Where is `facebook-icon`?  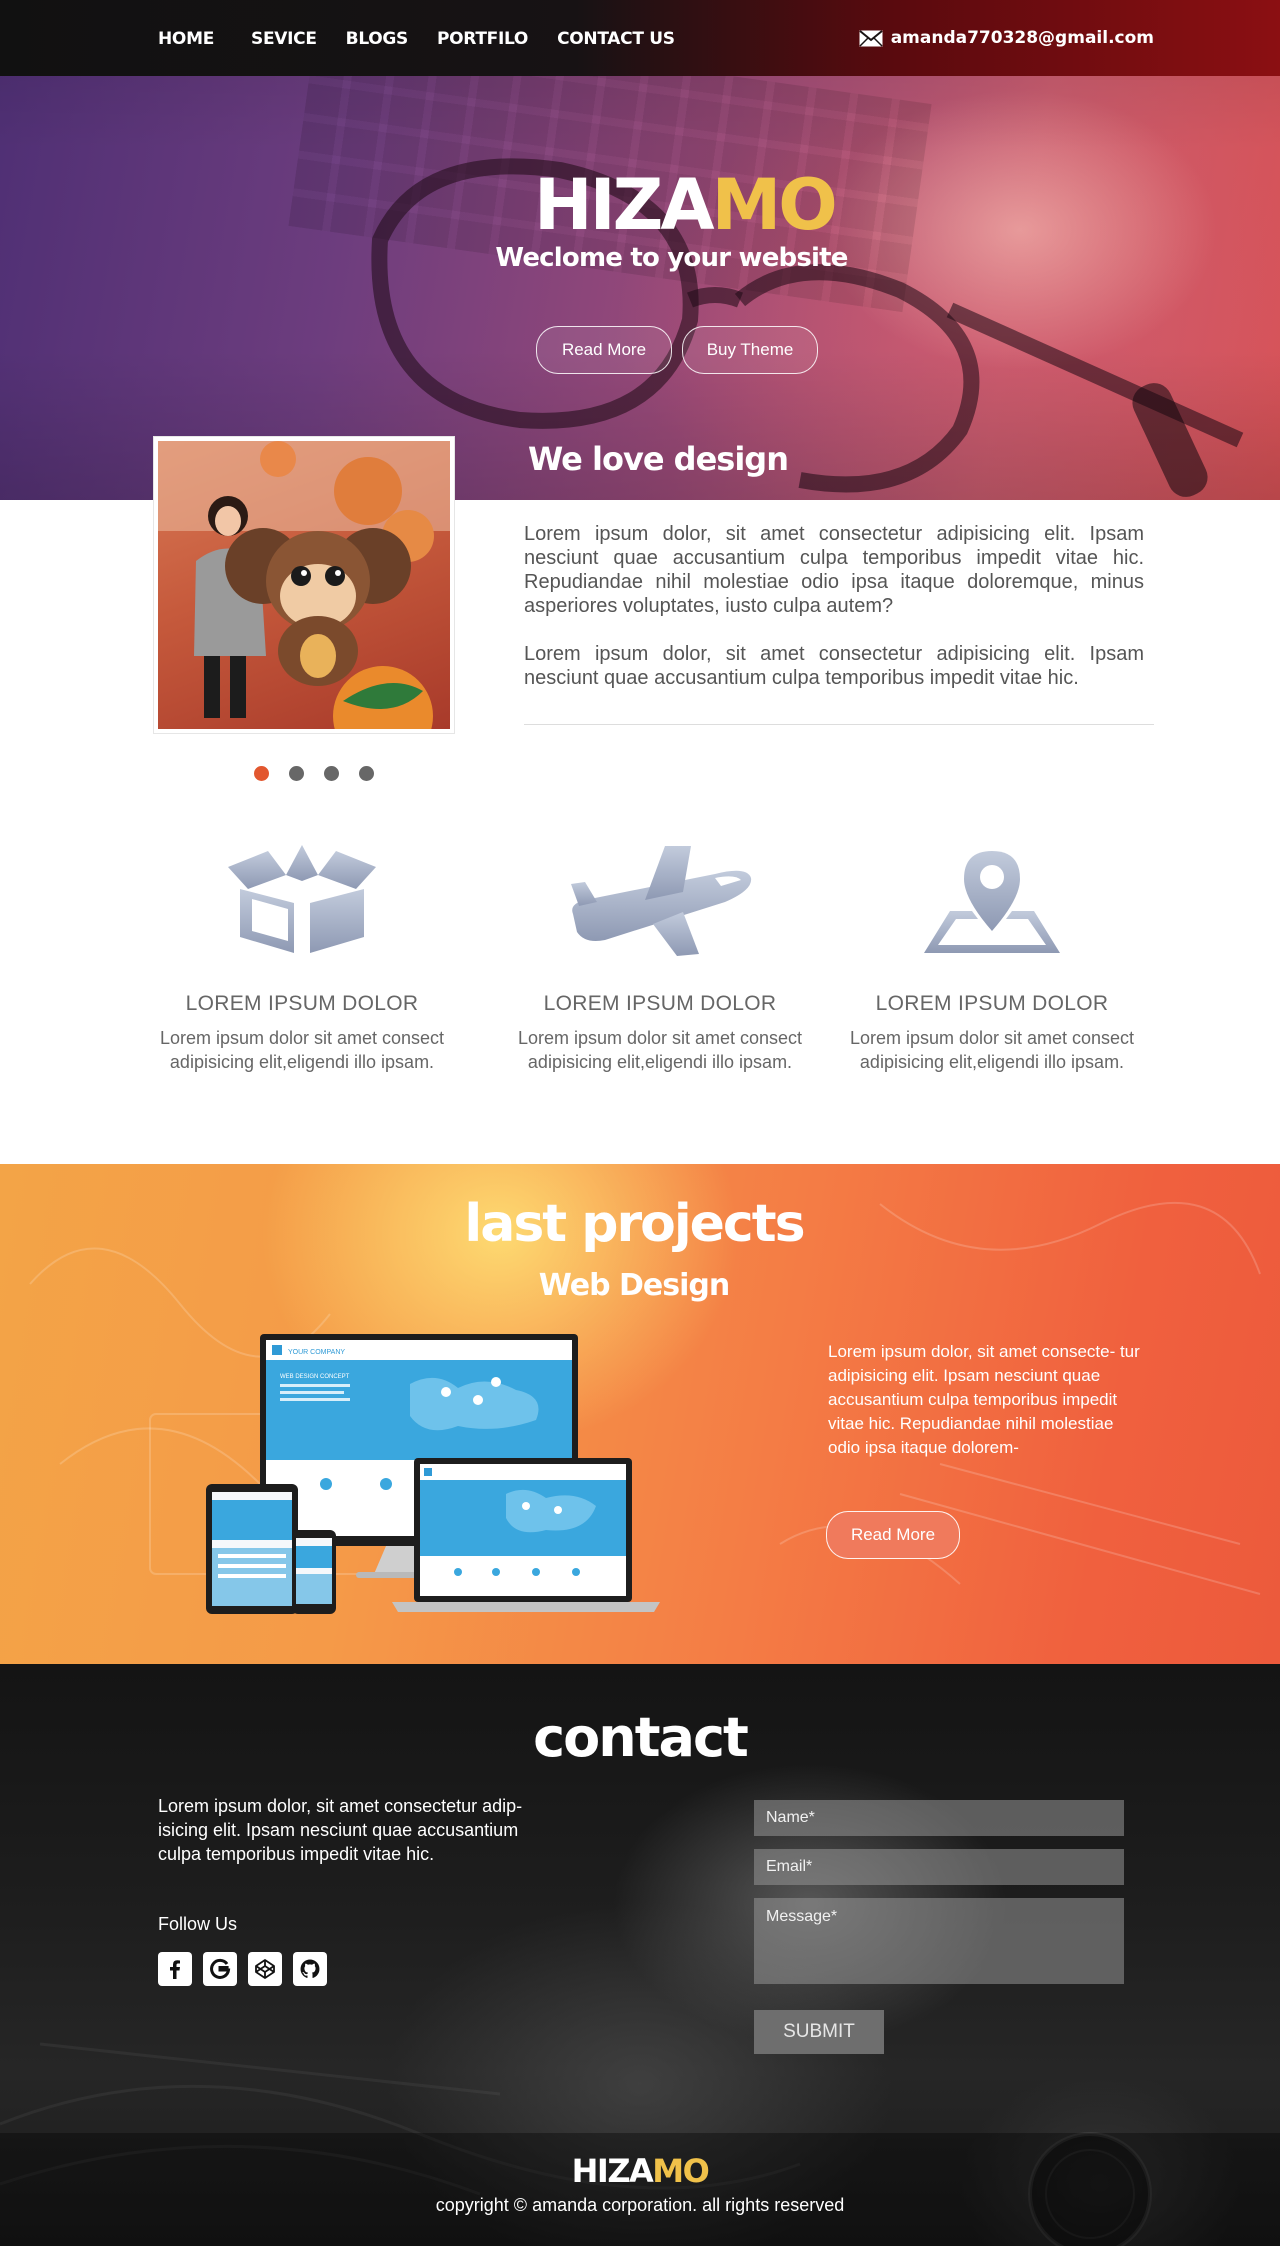
facebook-icon is located at coordinates (175, 1969).